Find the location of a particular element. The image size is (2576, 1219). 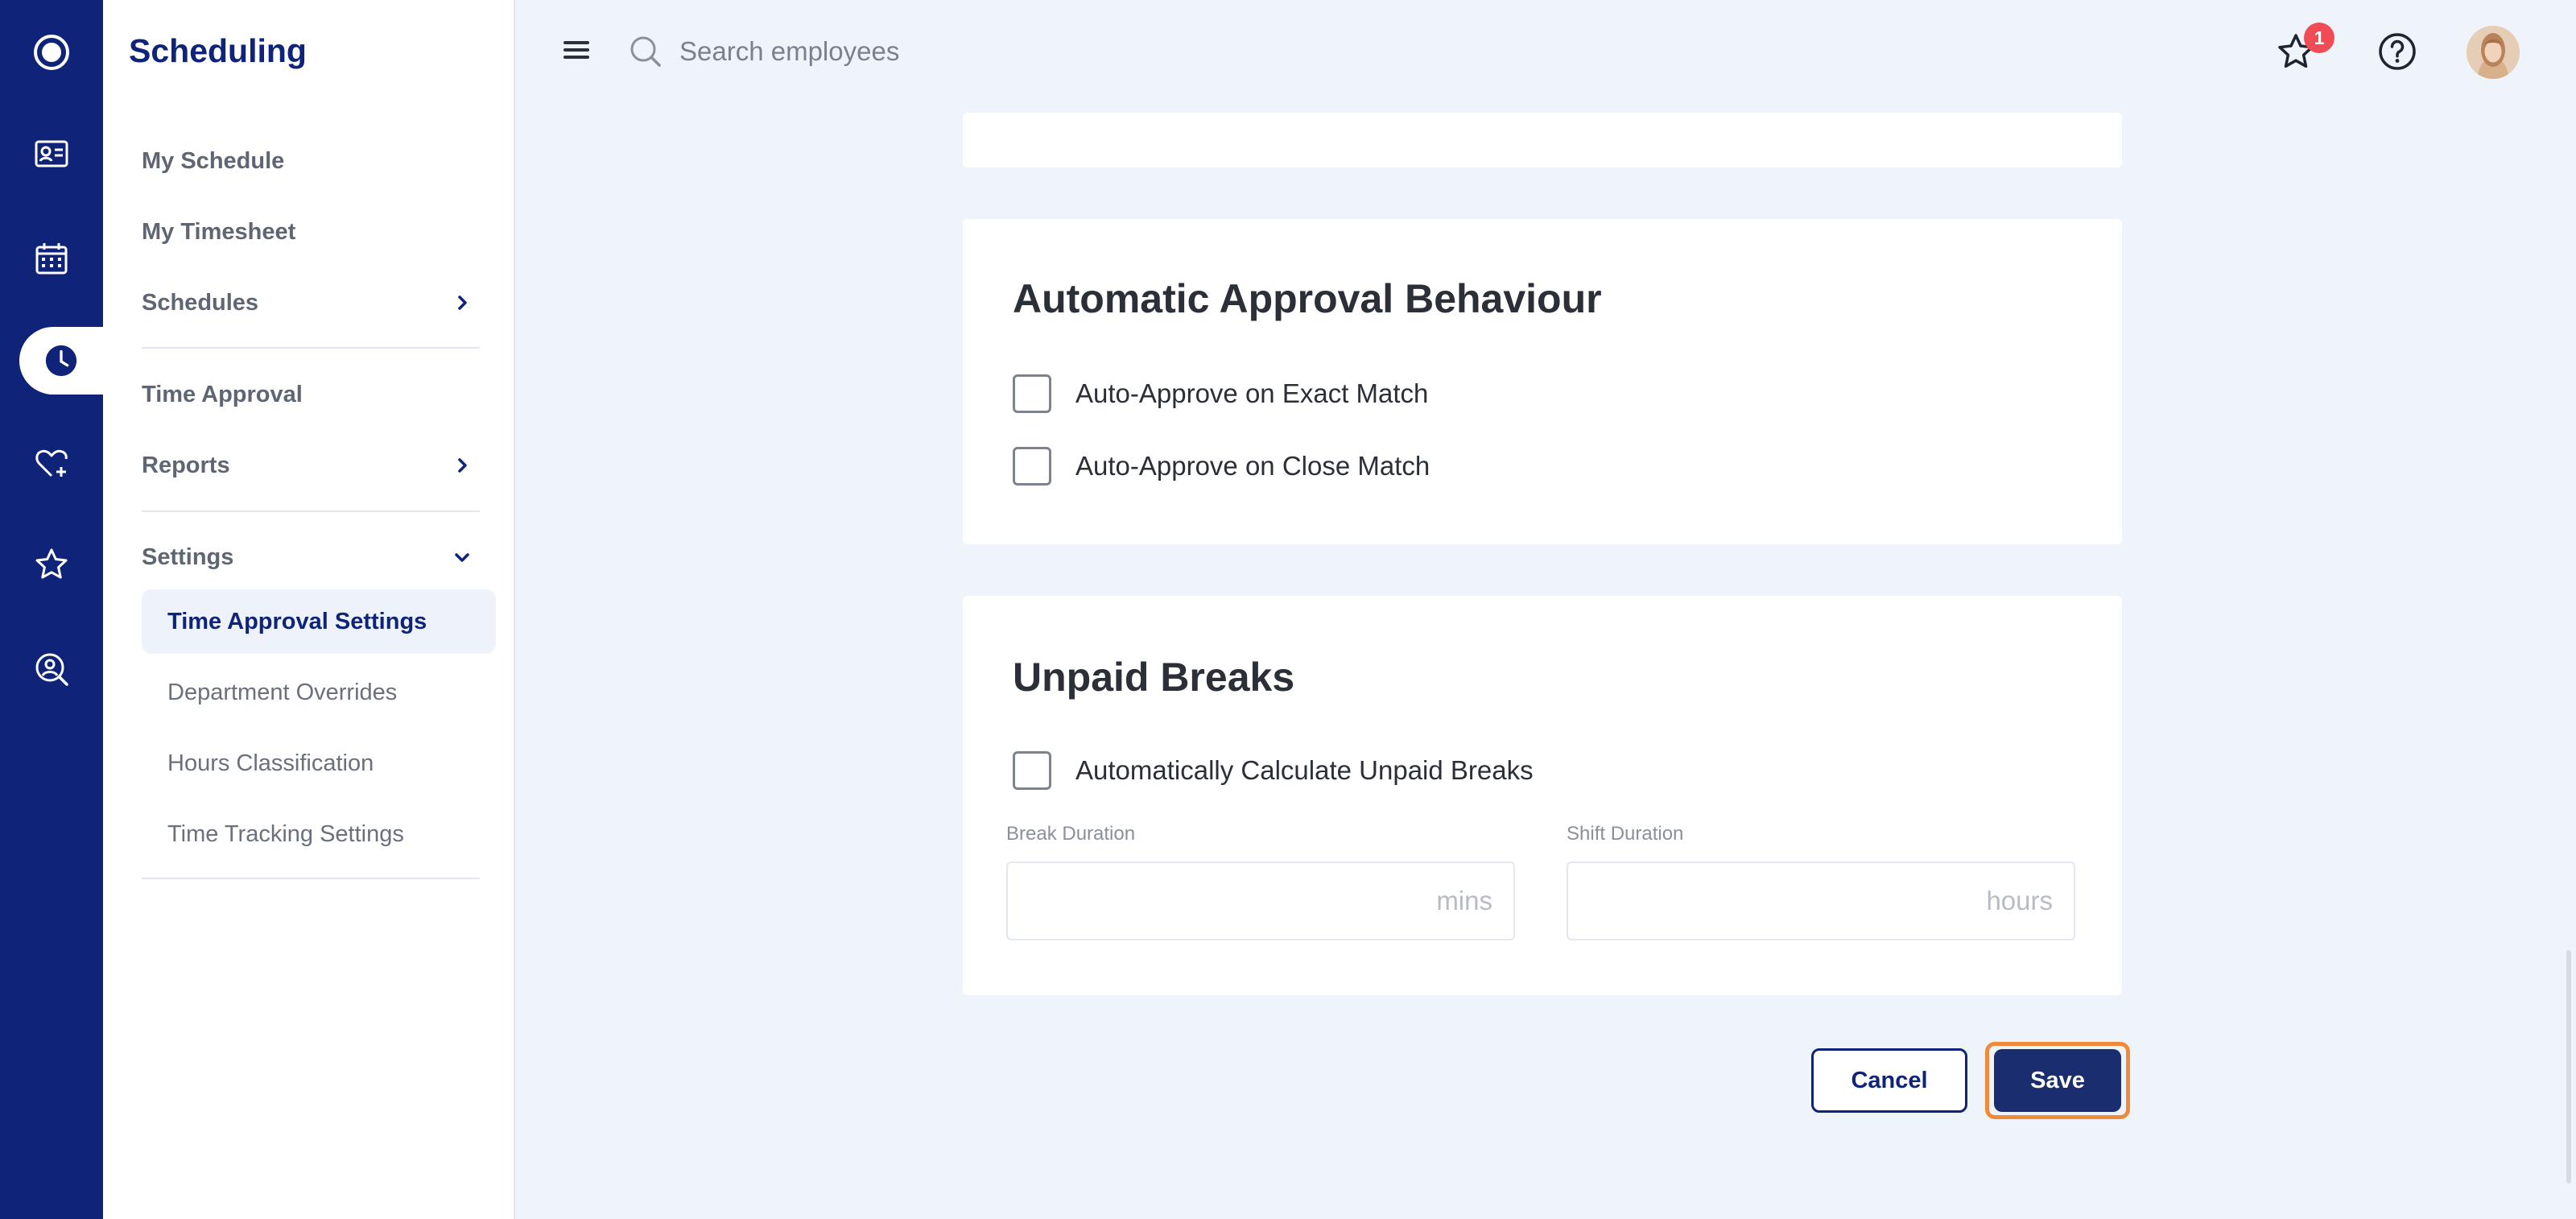

sidebar-item-department-overrides: Department Overrides is located at coordinates (319, 692).